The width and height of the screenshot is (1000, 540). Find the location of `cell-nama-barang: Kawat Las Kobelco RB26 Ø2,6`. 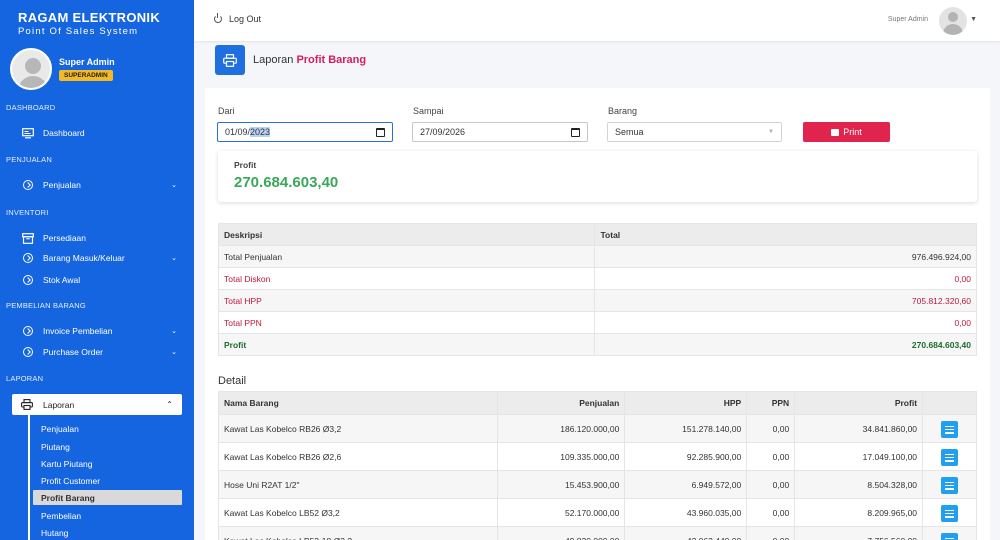

cell-nama-barang: Kawat Las Kobelco RB26 Ø2,6 is located at coordinates (358, 456).